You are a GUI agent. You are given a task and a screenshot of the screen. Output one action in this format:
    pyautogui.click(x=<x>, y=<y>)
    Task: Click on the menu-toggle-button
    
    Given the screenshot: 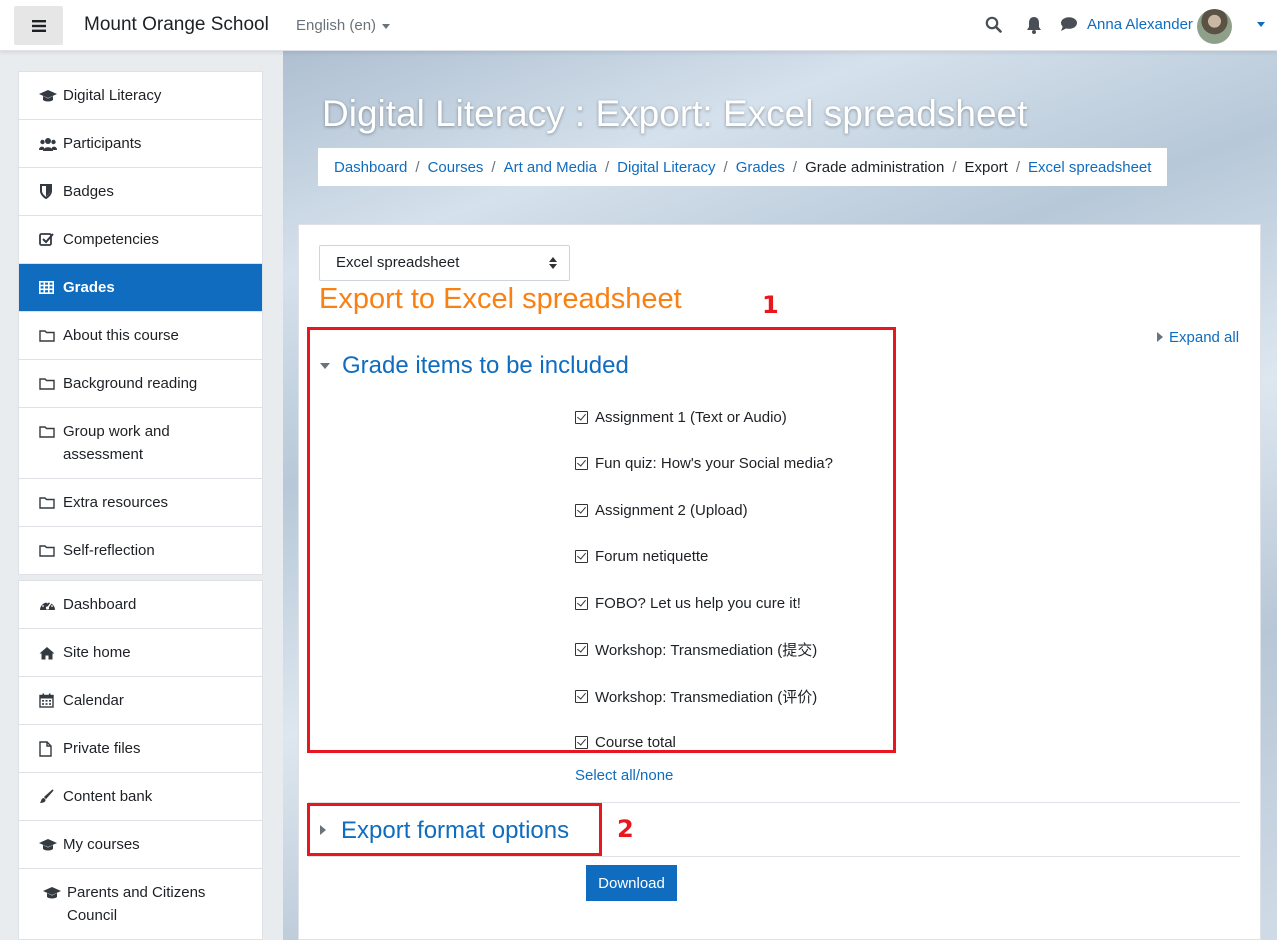 What is the action you would take?
    pyautogui.click(x=38, y=25)
    